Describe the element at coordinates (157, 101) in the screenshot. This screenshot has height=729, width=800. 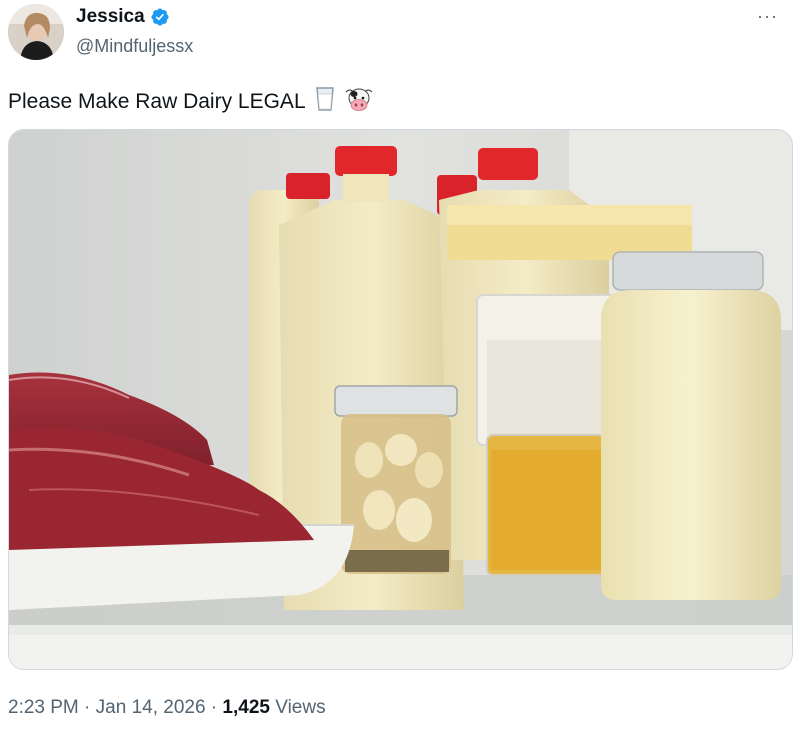
I see `tweet-body: Please Make Raw Dairy LEGAL` at that location.